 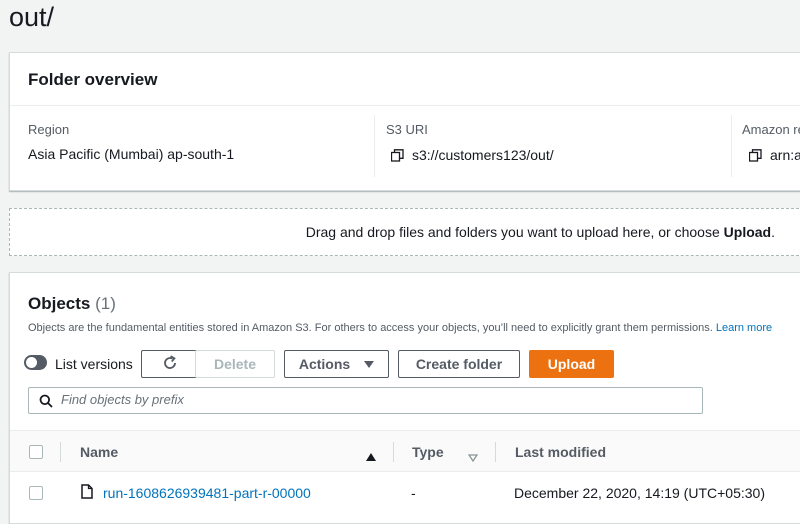 I want to click on upload-button: Upload, so click(x=571, y=364).